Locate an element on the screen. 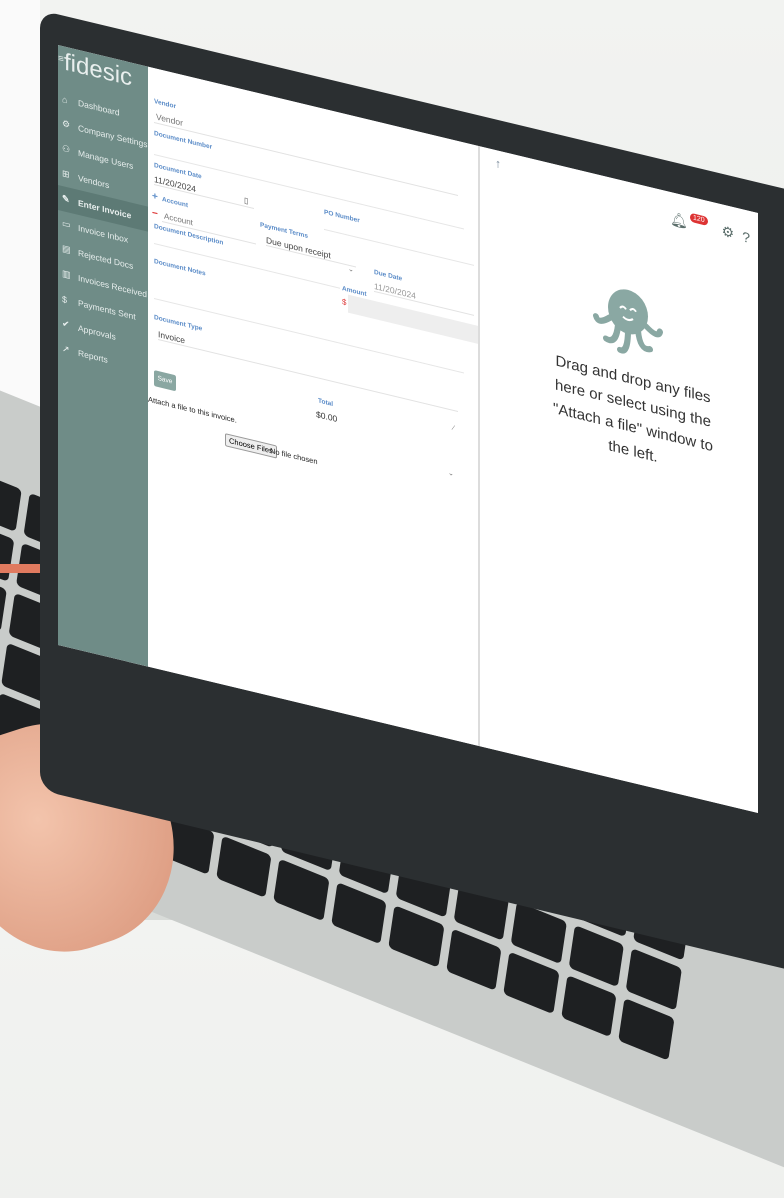 The width and height of the screenshot is (784, 1198). sidebar-item-label: Approvals is located at coordinates (97, 332).